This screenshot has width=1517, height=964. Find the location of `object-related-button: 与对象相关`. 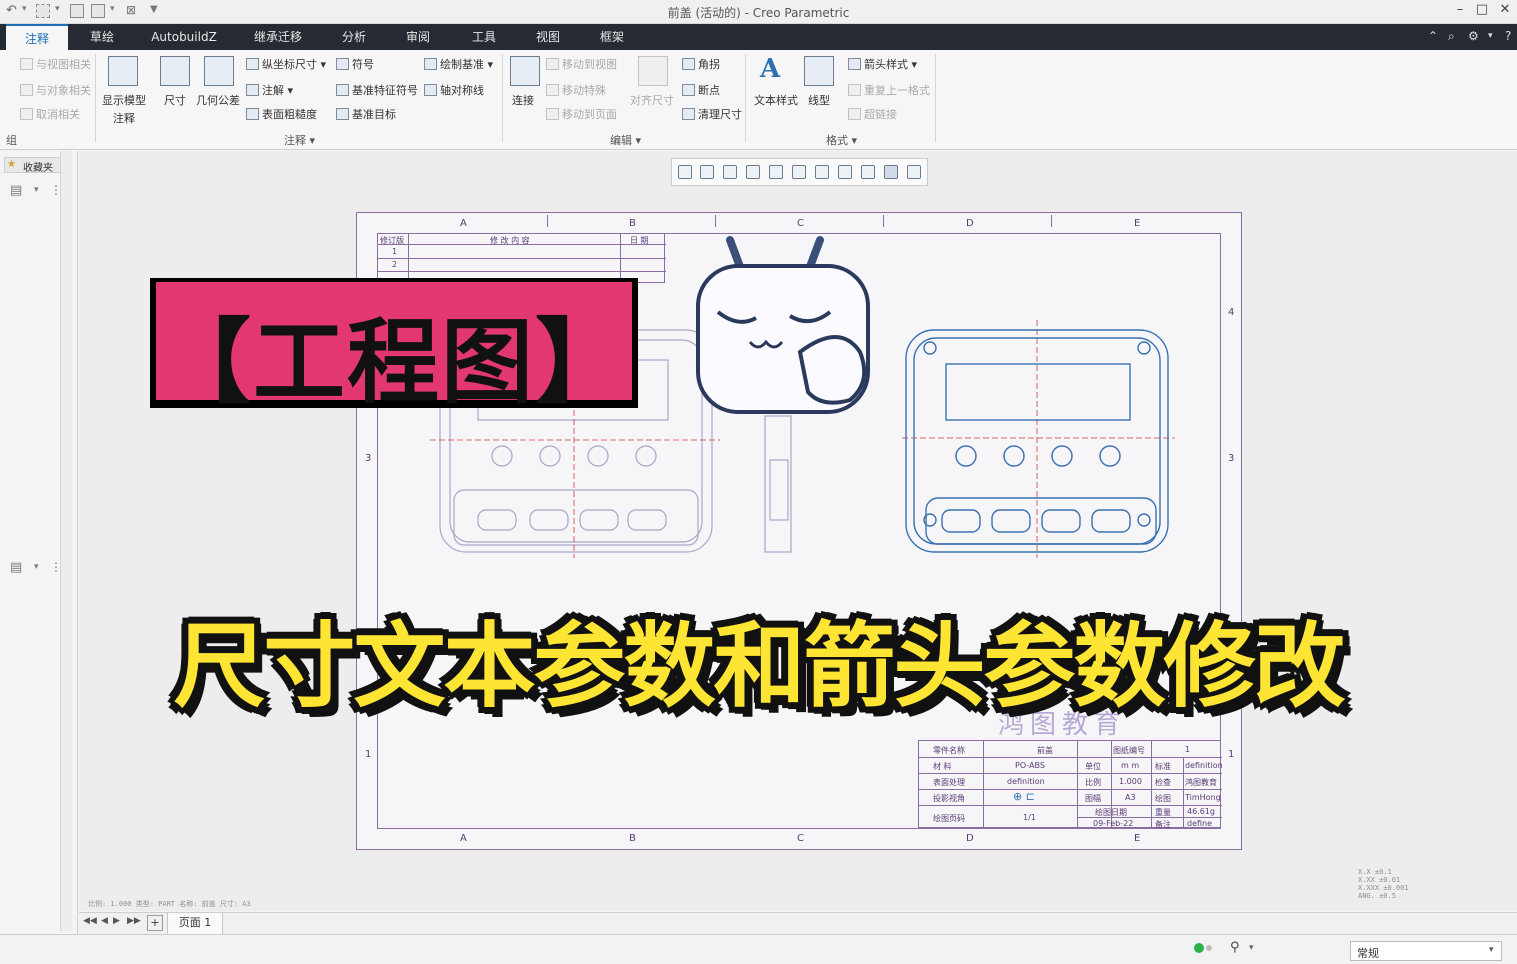

object-related-button: 与对象相关 is located at coordinates (55, 90).